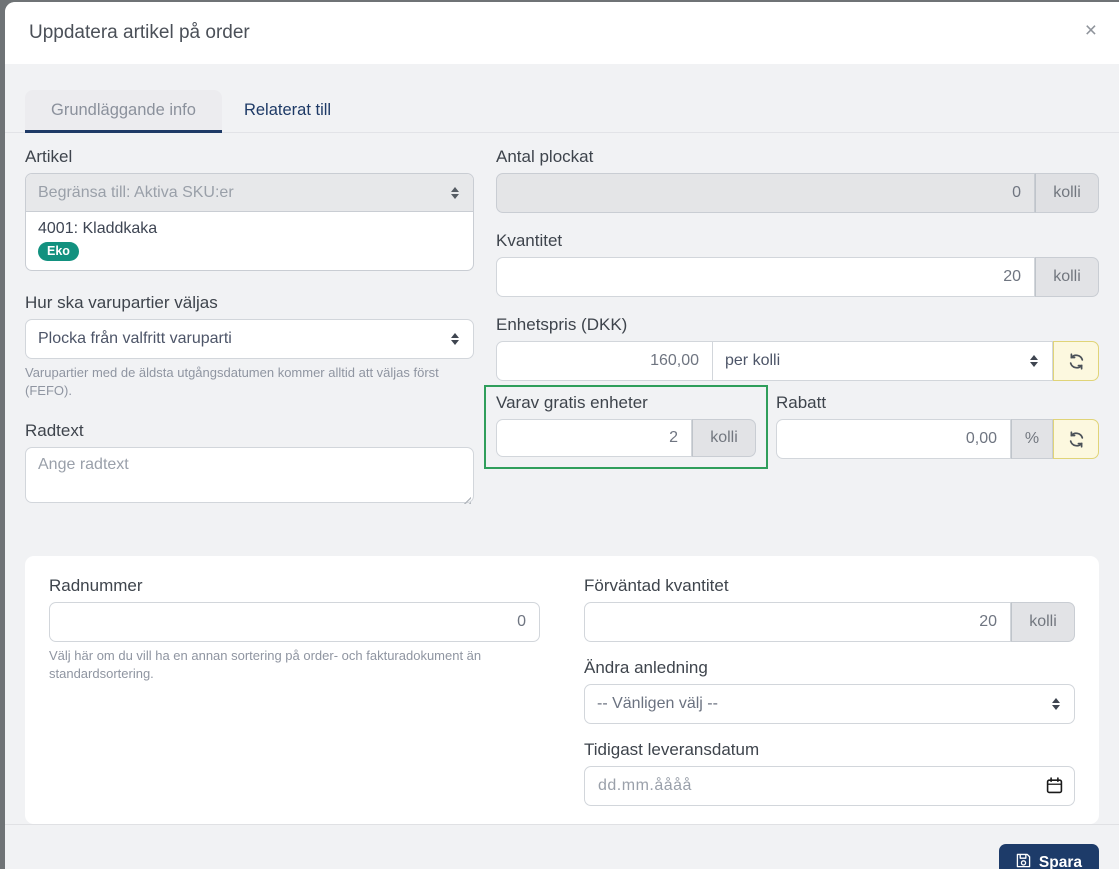 The width and height of the screenshot is (1119, 869). Describe the element at coordinates (765, 277) in the screenshot. I see `kvantitet-input` at that location.